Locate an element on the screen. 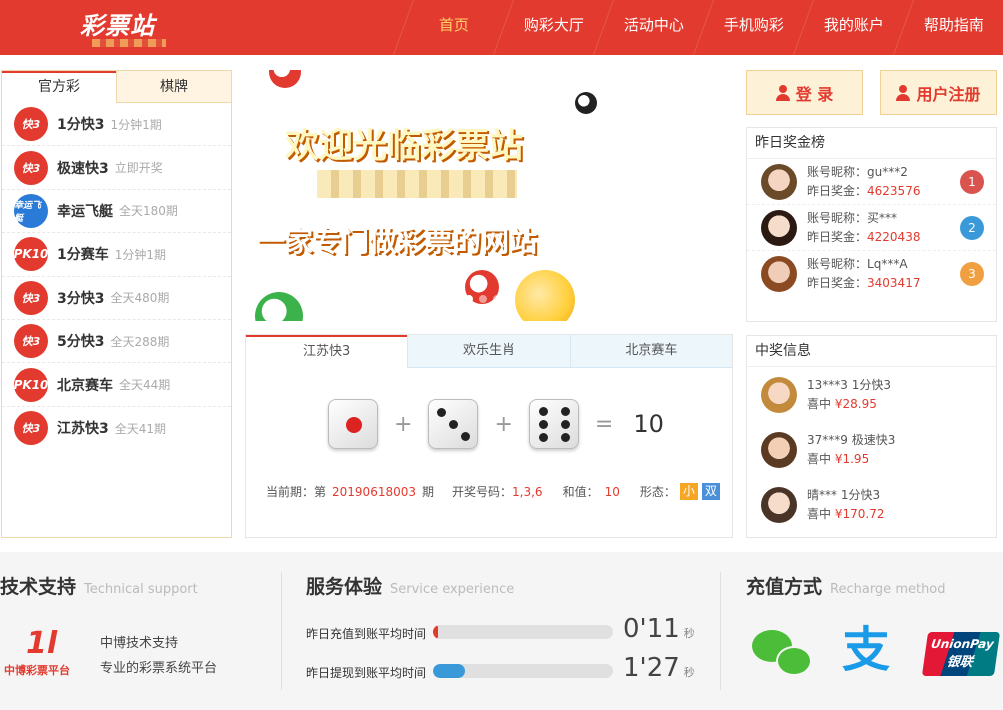 The image size is (1003, 710). logo-text: 彩票站 is located at coordinates (117, 23).